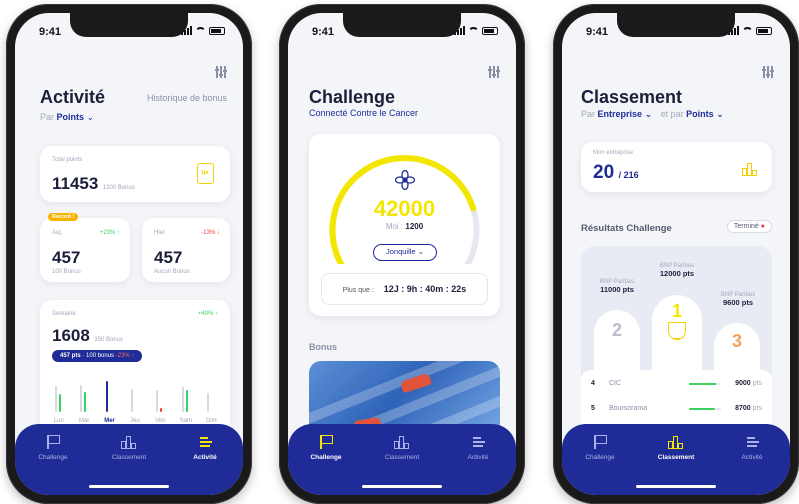 This screenshot has height=504, width=799. Describe the element at coordinates (71, 335) in the screenshot. I see `week-value: 1608` at that location.